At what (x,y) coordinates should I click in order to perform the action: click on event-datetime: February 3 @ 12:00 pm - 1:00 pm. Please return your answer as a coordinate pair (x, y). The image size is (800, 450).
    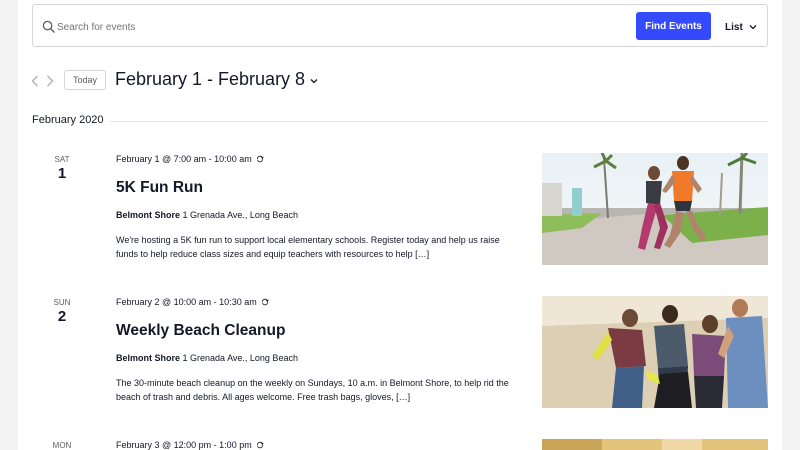
    Looking at the image, I should click on (190, 445).